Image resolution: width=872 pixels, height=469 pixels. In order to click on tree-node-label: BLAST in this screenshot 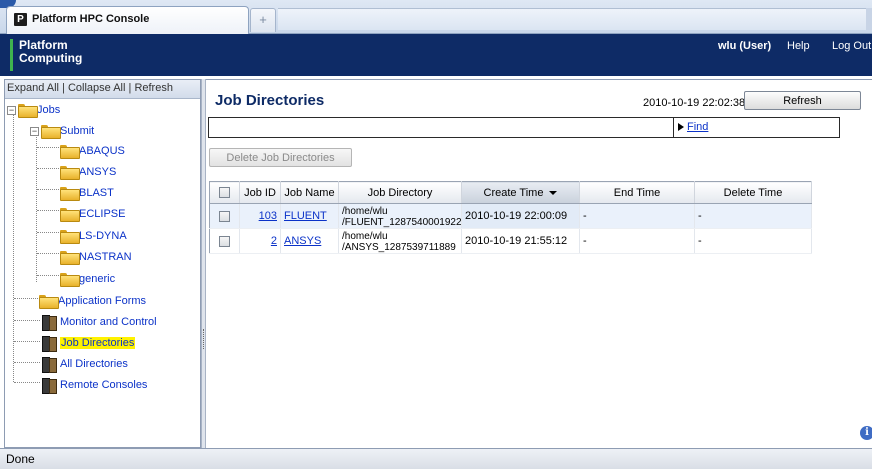, I will do `click(96, 193)`.